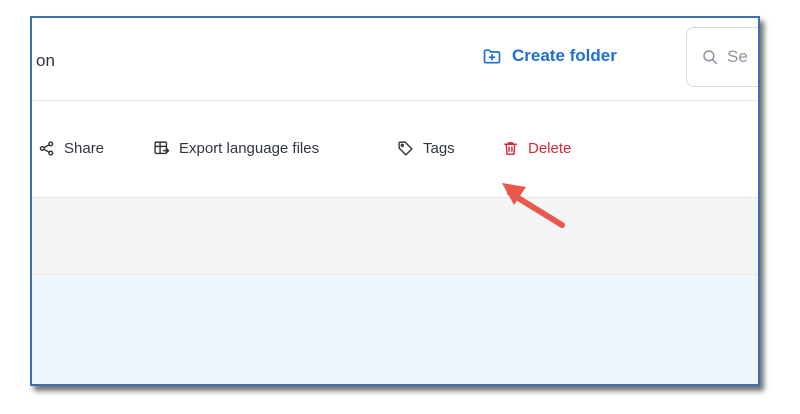 This screenshot has width=800, height=414. I want to click on folder-plus-icon, so click(492, 56).